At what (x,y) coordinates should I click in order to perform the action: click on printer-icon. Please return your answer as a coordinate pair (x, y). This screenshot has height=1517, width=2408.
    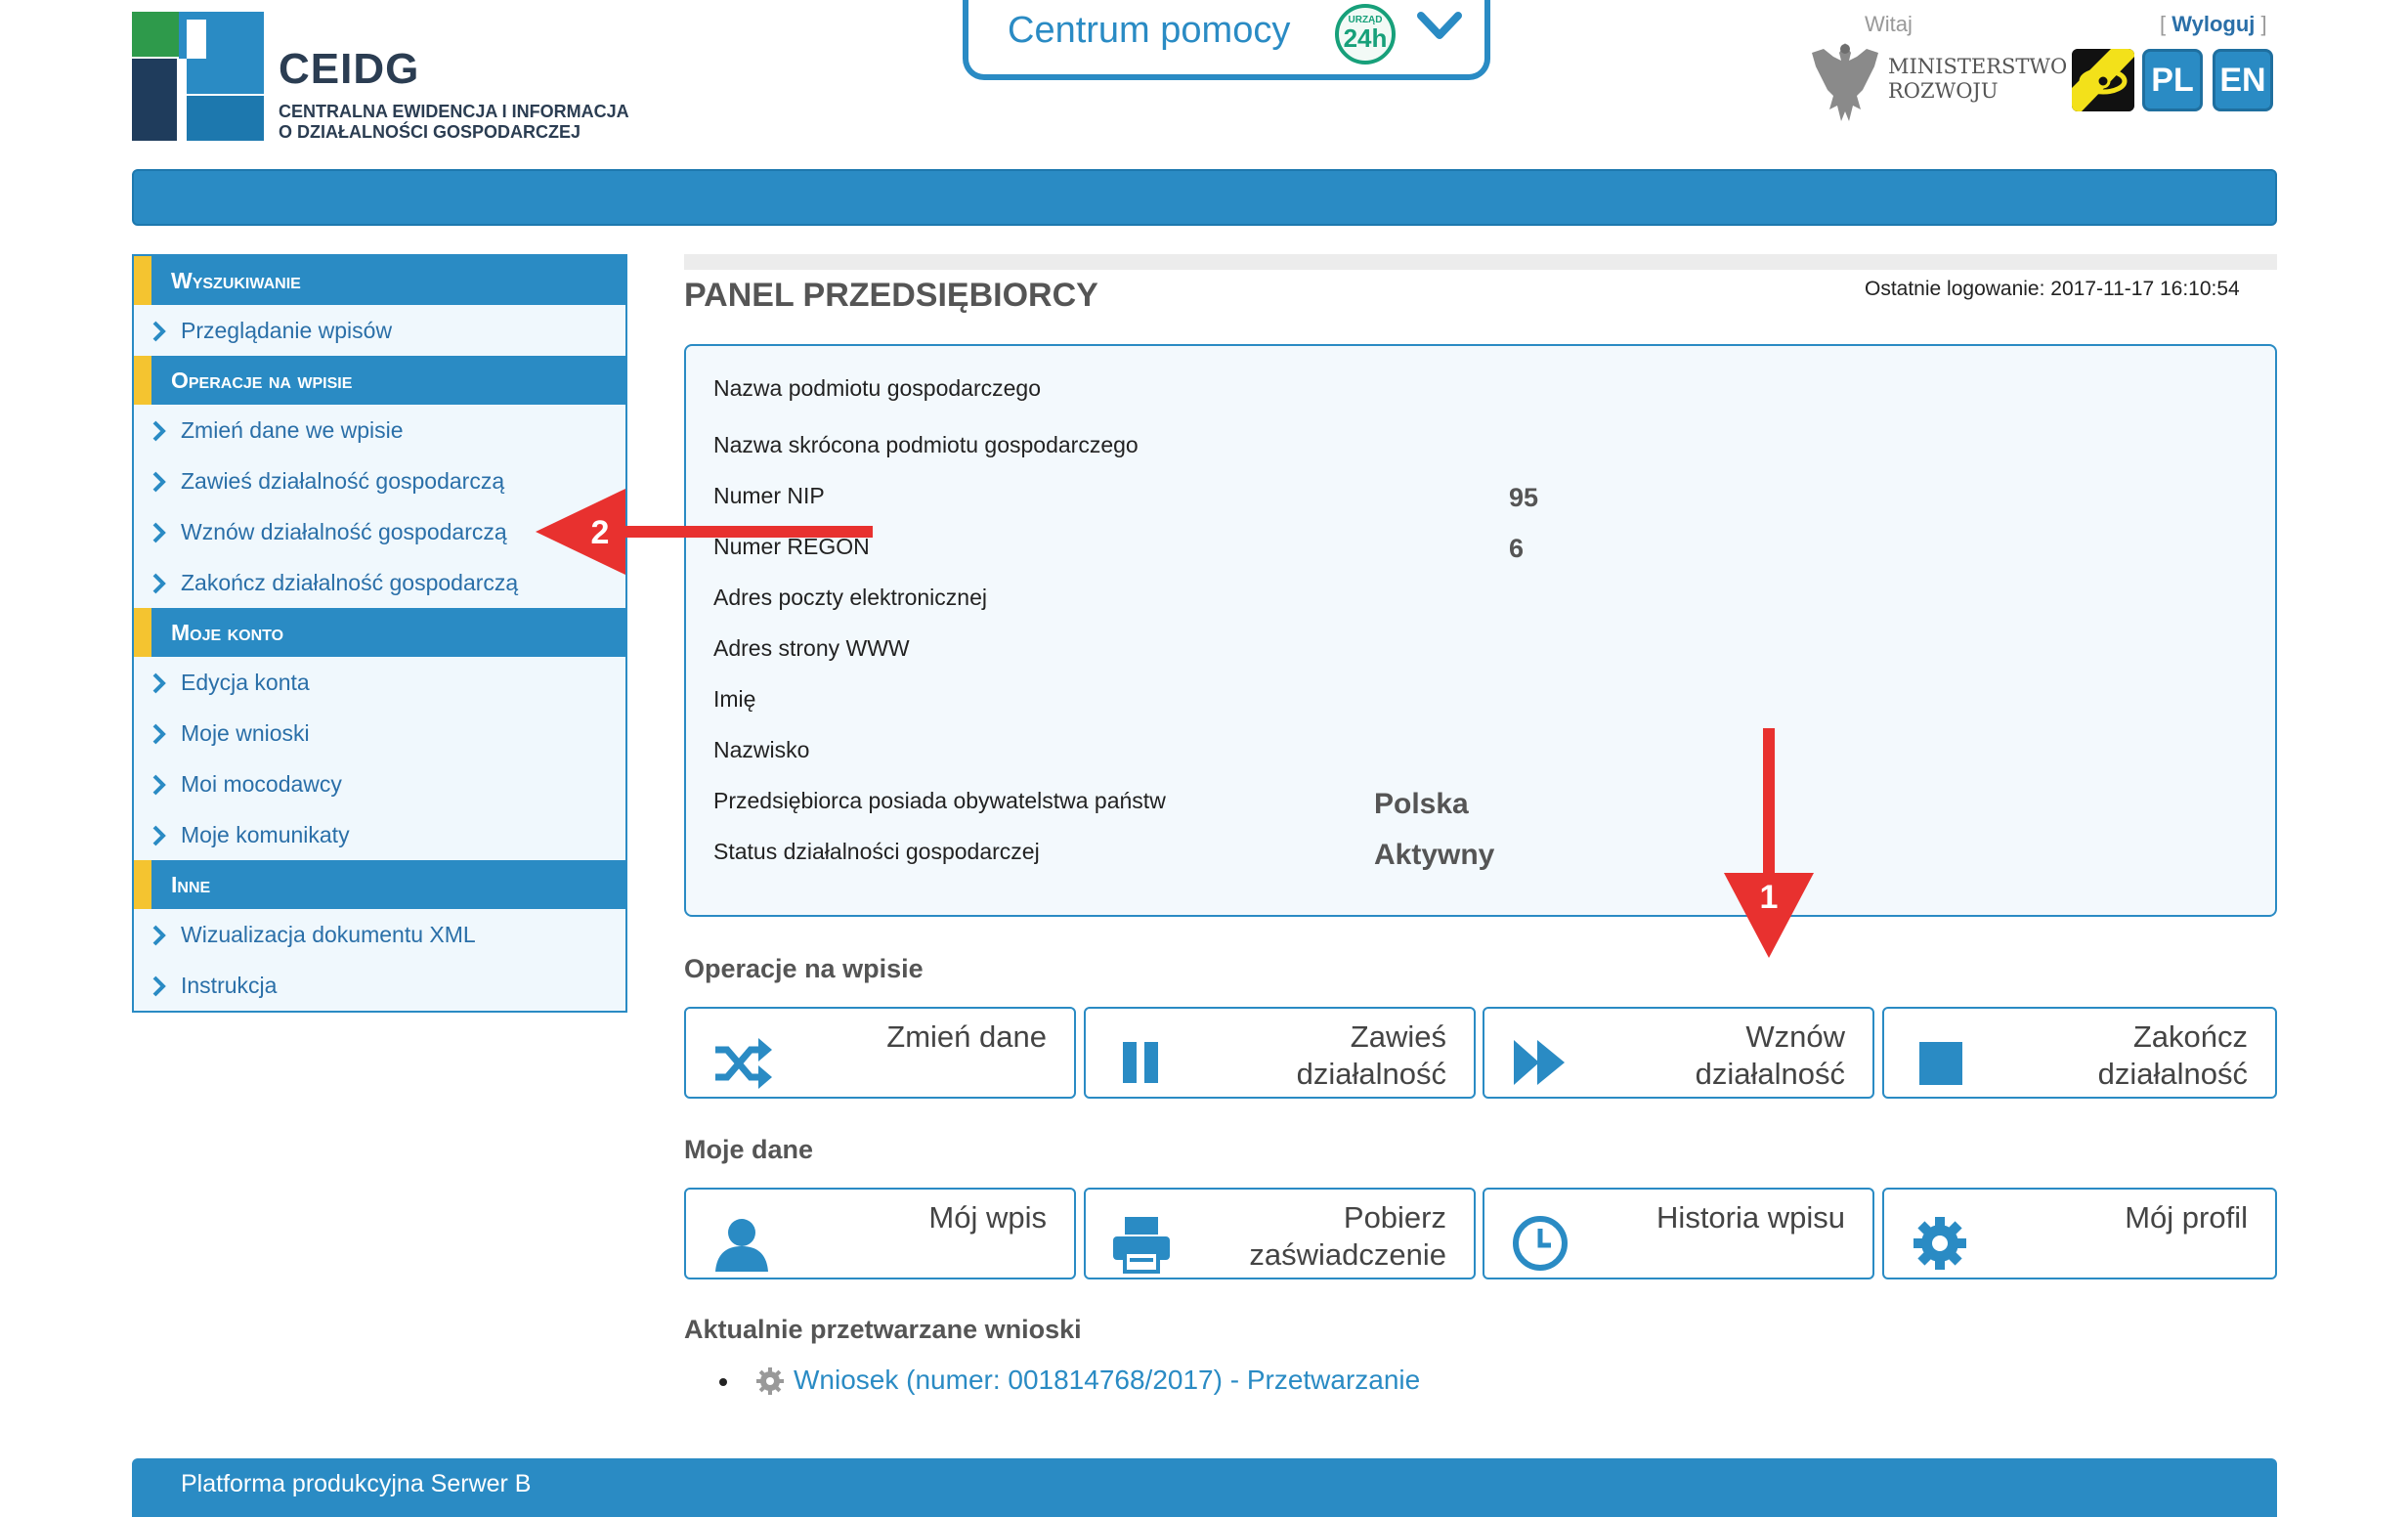
    Looking at the image, I should click on (1141, 1245).